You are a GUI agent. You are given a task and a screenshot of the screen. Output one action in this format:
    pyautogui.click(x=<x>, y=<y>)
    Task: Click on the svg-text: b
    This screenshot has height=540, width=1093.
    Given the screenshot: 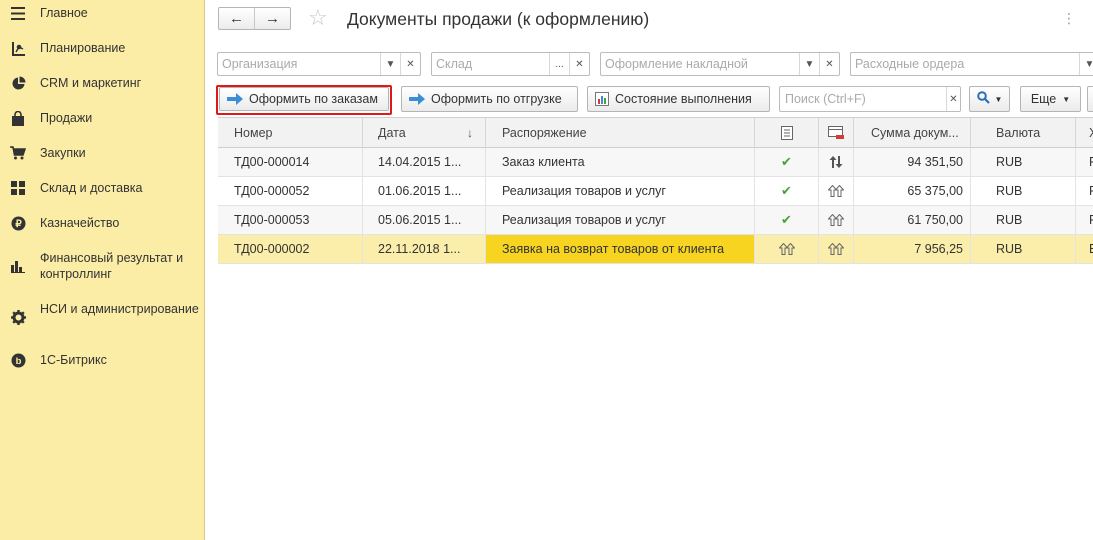 What is the action you would take?
    pyautogui.click(x=18, y=361)
    